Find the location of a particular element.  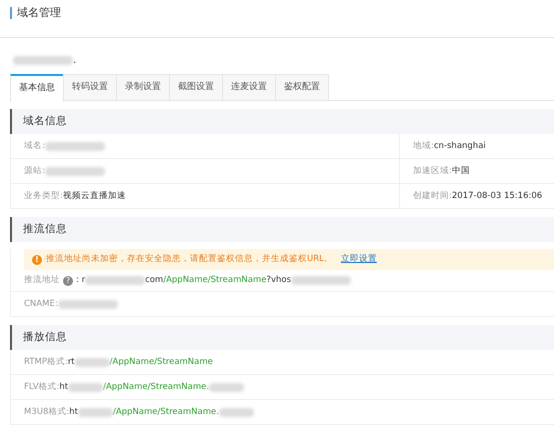

section-header: 播放信息 is located at coordinates (282, 337).